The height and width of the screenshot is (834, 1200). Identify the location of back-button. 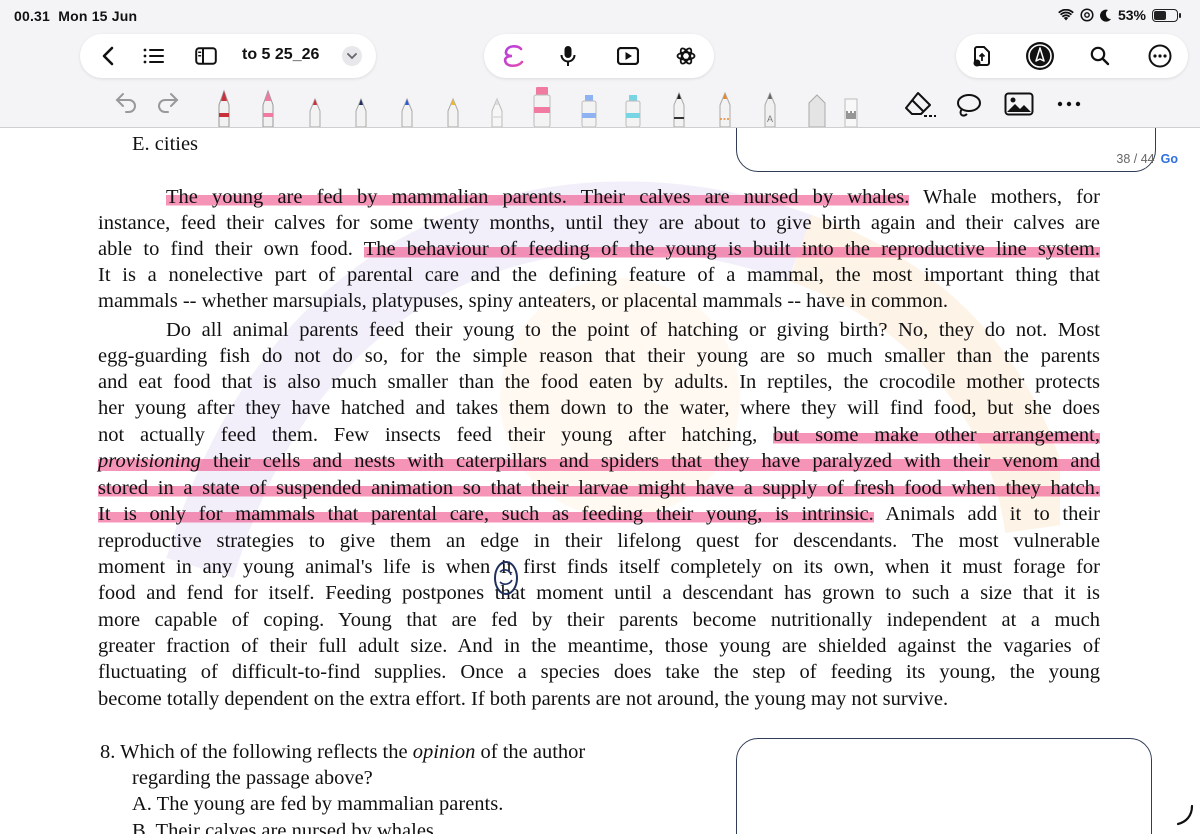
(108, 56).